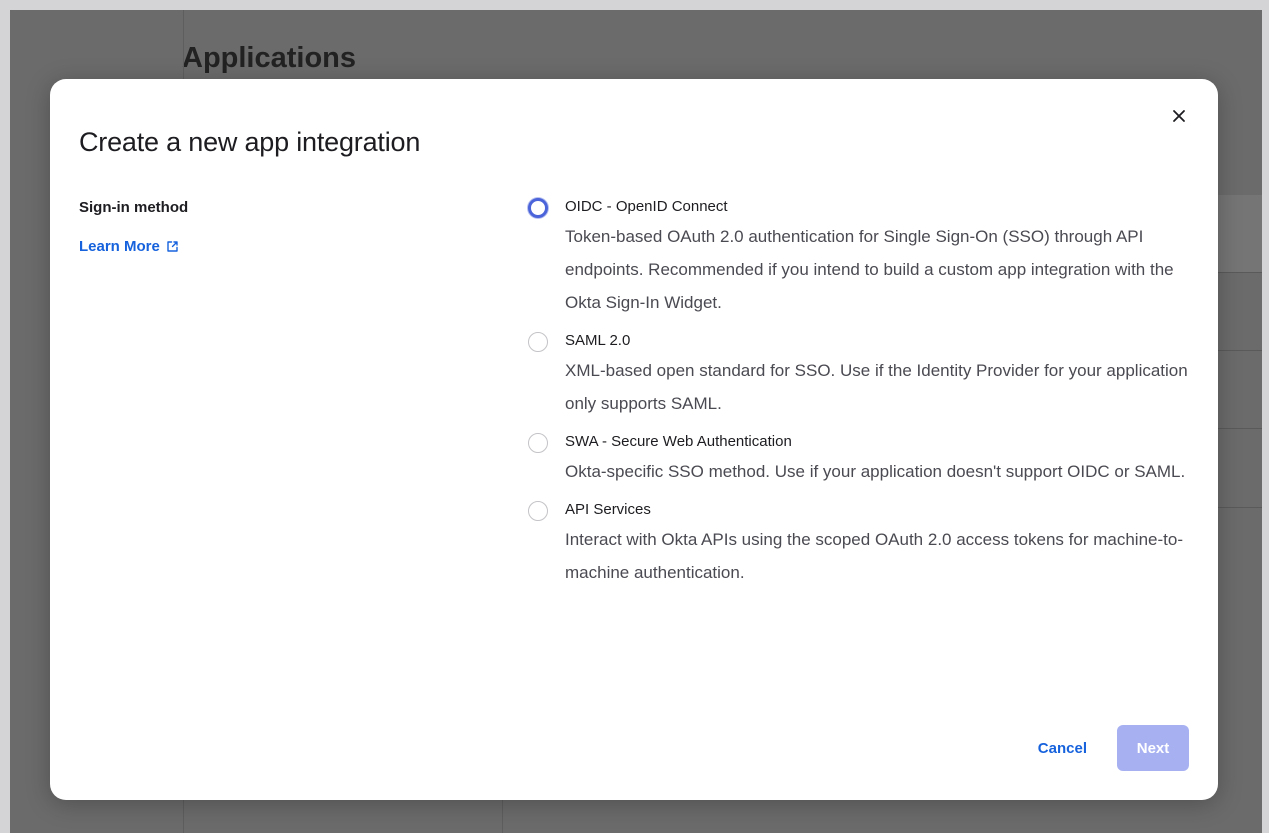  Describe the element at coordinates (678, 441) in the screenshot. I see `option-label: SWA - Secure Web Authentication` at that location.